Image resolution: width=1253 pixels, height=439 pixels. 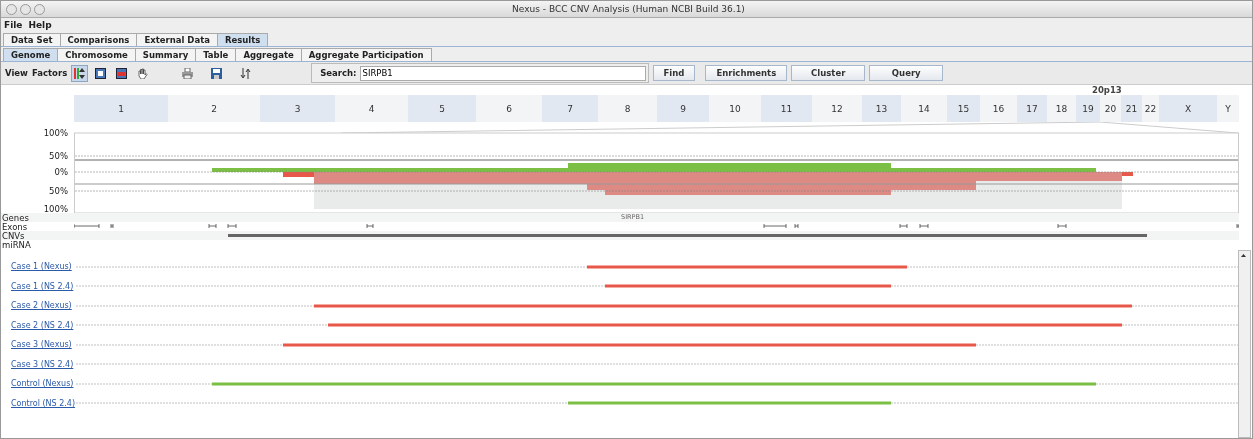 I want to click on toolbar-button: Query, so click(x=906, y=73).